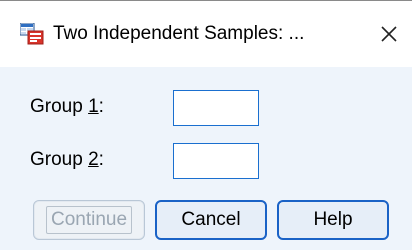 The height and width of the screenshot is (250, 412). Describe the element at coordinates (93, 106) in the screenshot. I see `group1-label-mnemonic: 1` at that location.